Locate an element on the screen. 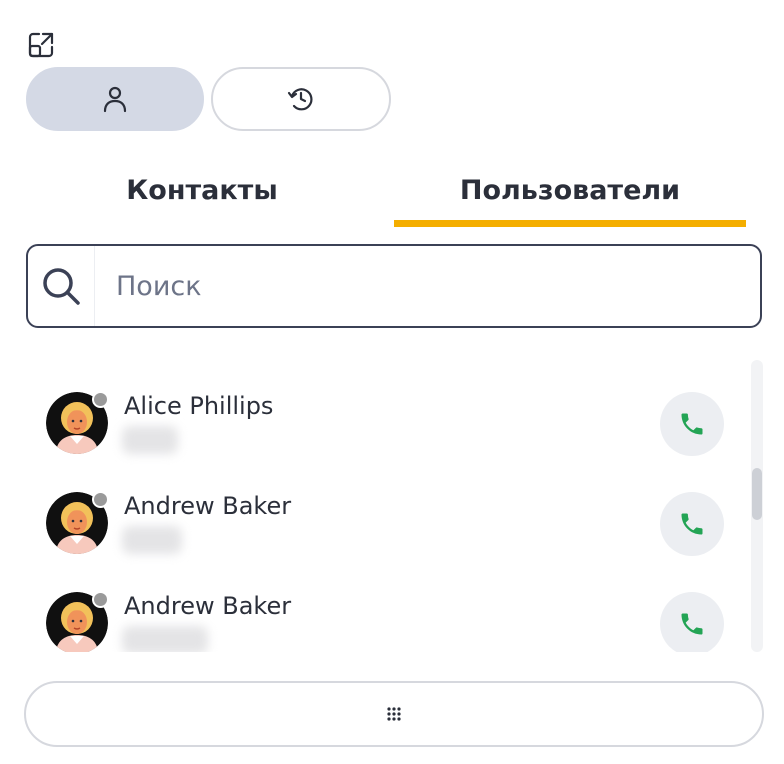  search-icon-container is located at coordinates (61, 286).